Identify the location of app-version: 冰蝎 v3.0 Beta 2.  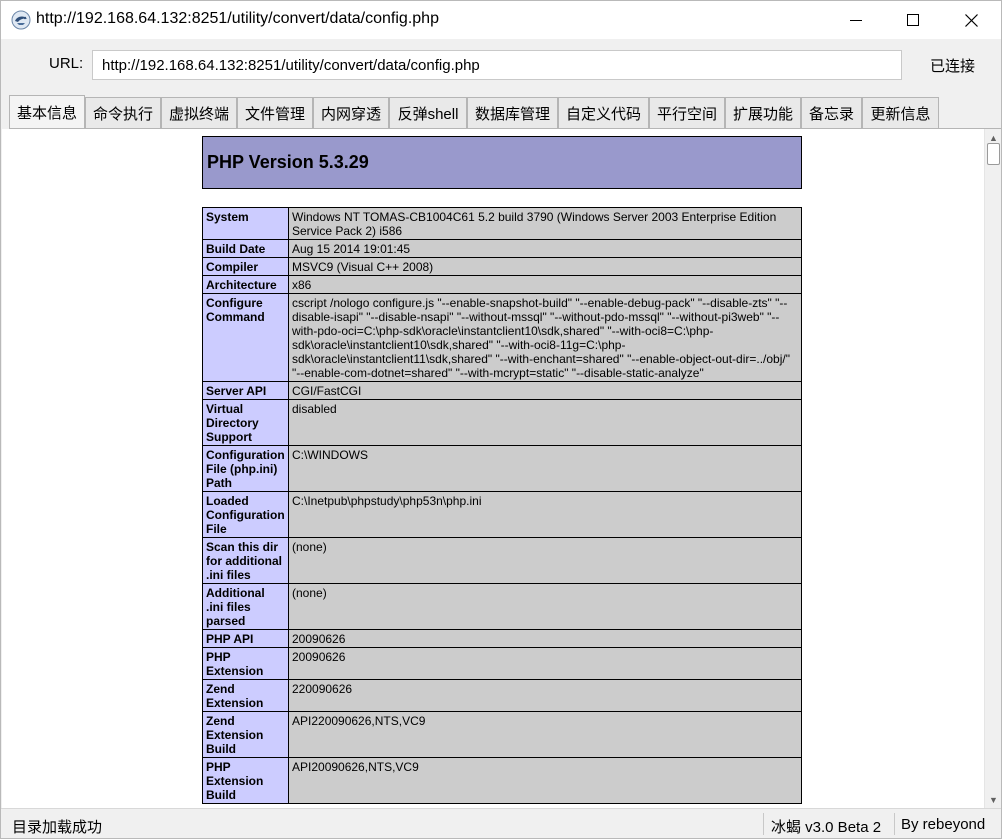
(826, 827).